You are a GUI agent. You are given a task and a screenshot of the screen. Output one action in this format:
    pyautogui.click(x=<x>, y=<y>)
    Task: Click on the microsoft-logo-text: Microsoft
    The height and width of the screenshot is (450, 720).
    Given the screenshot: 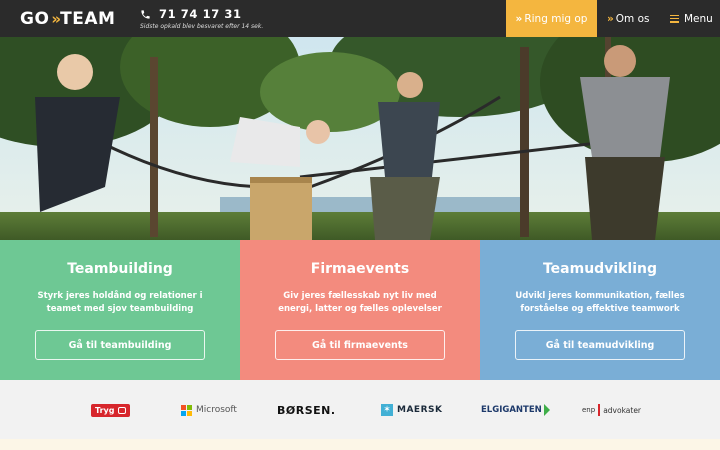 What is the action you would take?
    pyautogui.click(x=216, y=410)
    